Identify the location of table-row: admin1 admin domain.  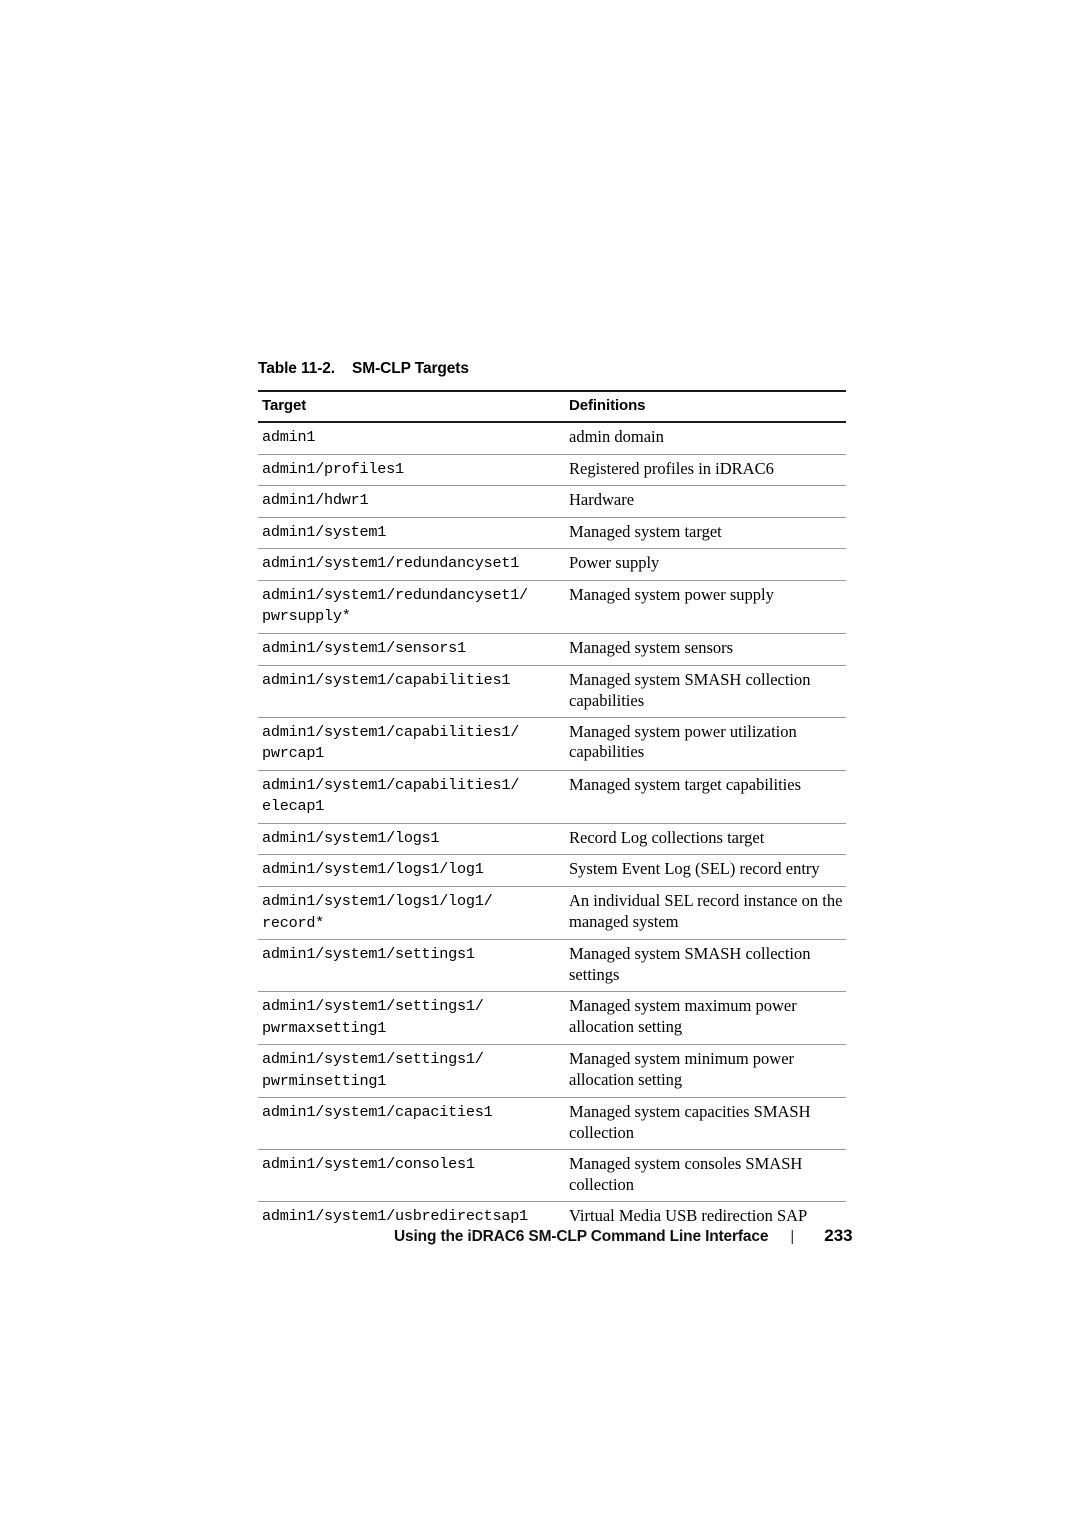
(552, 438).